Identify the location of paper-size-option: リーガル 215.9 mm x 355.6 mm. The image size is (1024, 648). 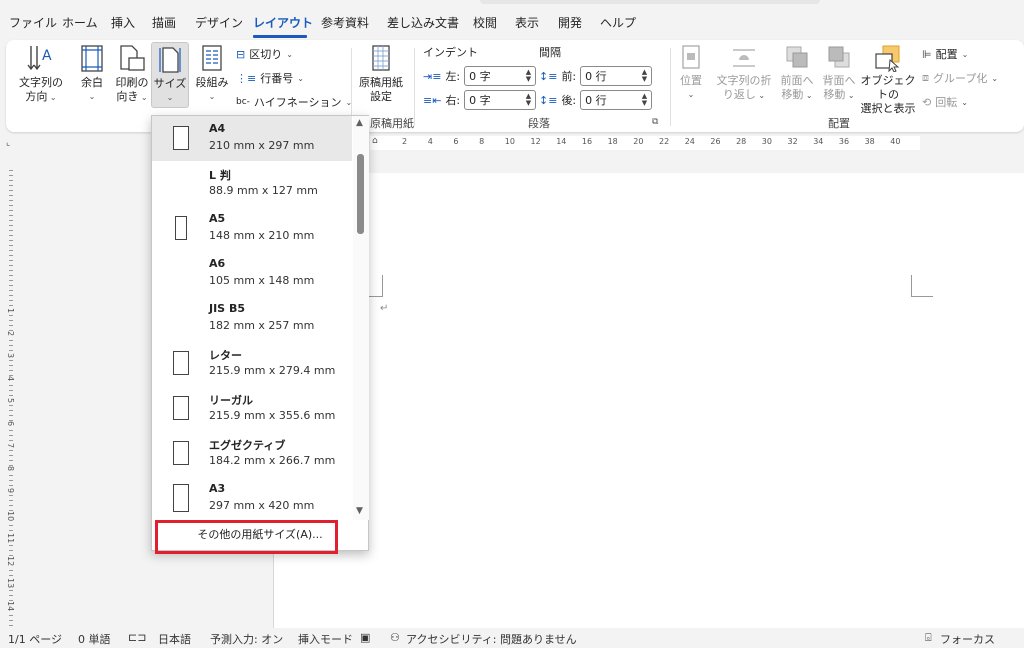
(252, 408).